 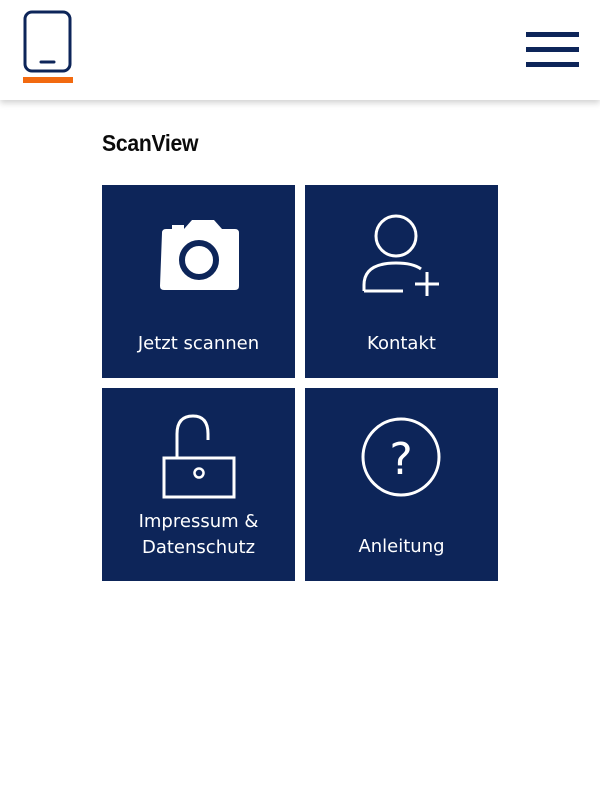 What do you see at coordinates (198, 281) in the screenshot?
I see `scan-now-tile: Jetzt scannen` at bounding box center [198, 281].